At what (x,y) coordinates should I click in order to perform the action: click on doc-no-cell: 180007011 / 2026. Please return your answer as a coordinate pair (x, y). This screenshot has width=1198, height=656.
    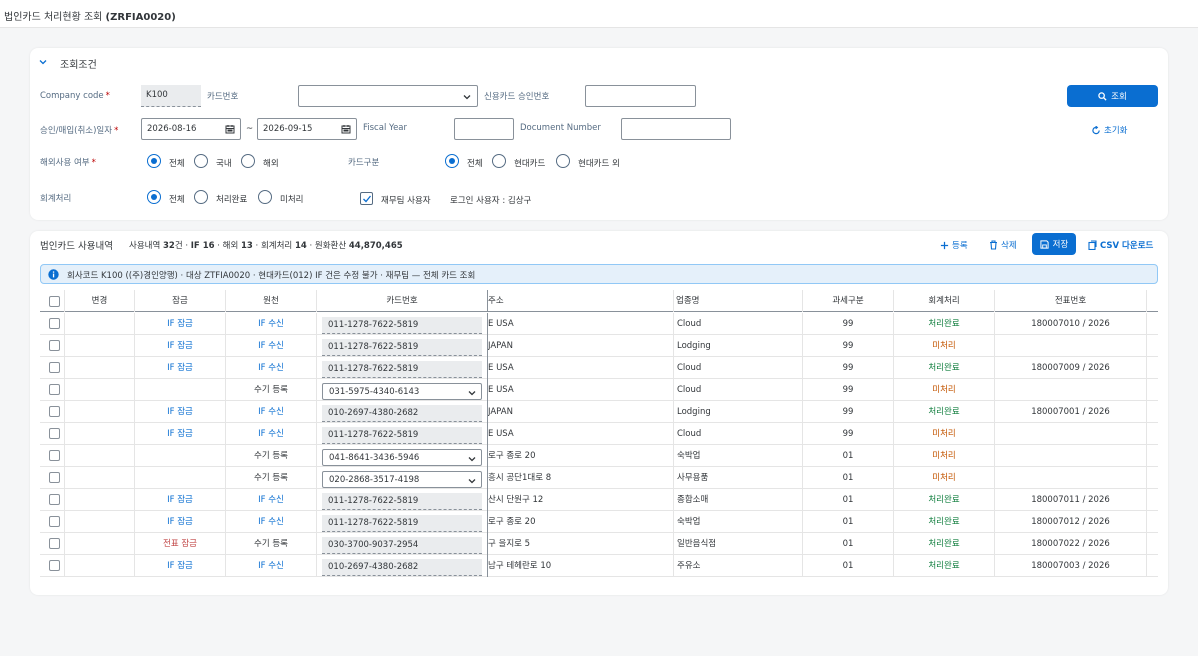
    Looking at the image, I should click on (1071, 500).